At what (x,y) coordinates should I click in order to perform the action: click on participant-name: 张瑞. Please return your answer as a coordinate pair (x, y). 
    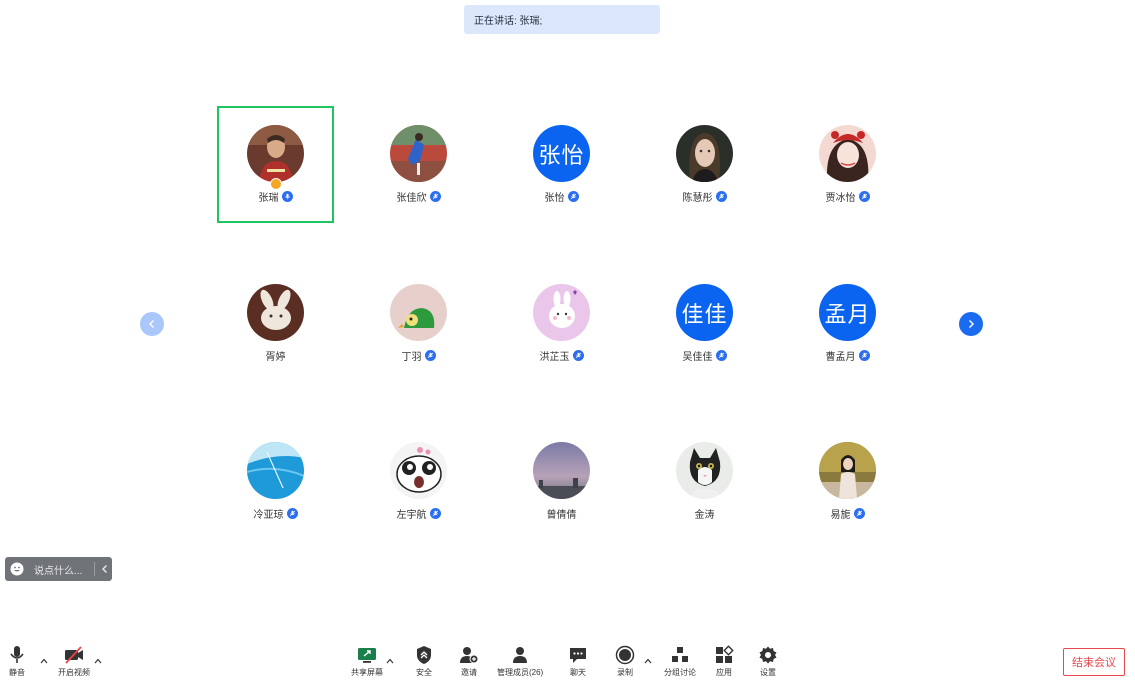
    Looking at the image, I should click on (268, 198).